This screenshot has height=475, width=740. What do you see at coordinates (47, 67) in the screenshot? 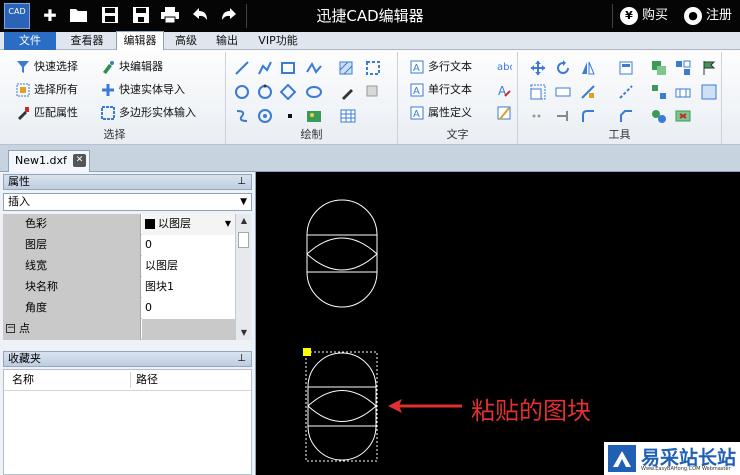
I see `quick-select-button: 快速选择` at bounding box center [47, 67].